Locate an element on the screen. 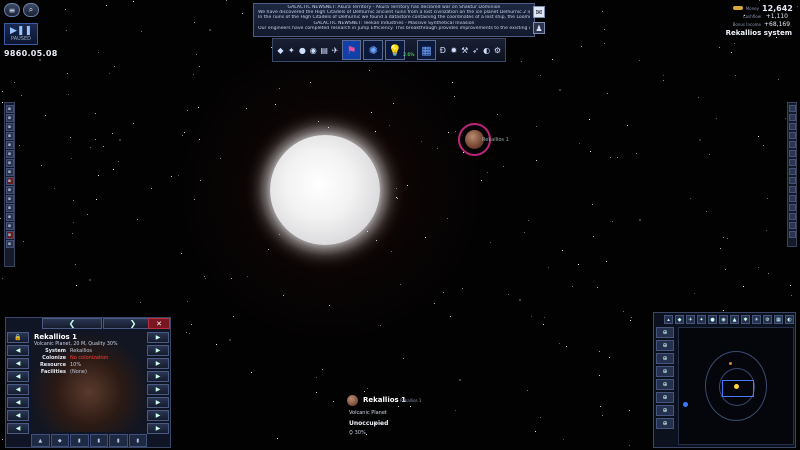 This screenshot has height=450, width=800. galaxy-map-button: ✺ is located at coordinates (373, 50).